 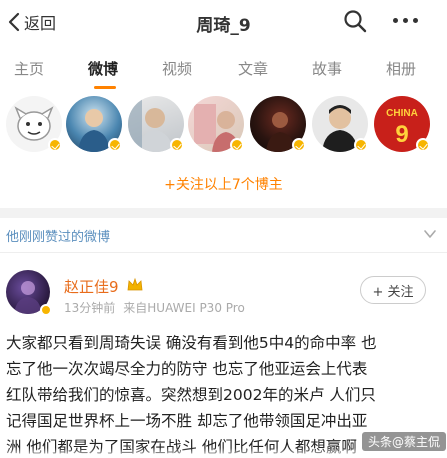 I want to click on post-meta: 13分钟前 来自HUAWEI P30 Pro, so click(x=154, y=307).